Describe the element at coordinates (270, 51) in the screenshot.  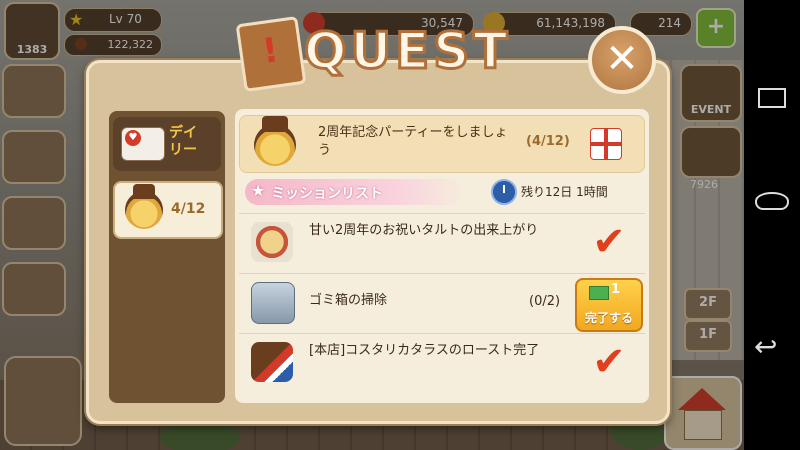
I see `exclamation-icon: !` at that location.